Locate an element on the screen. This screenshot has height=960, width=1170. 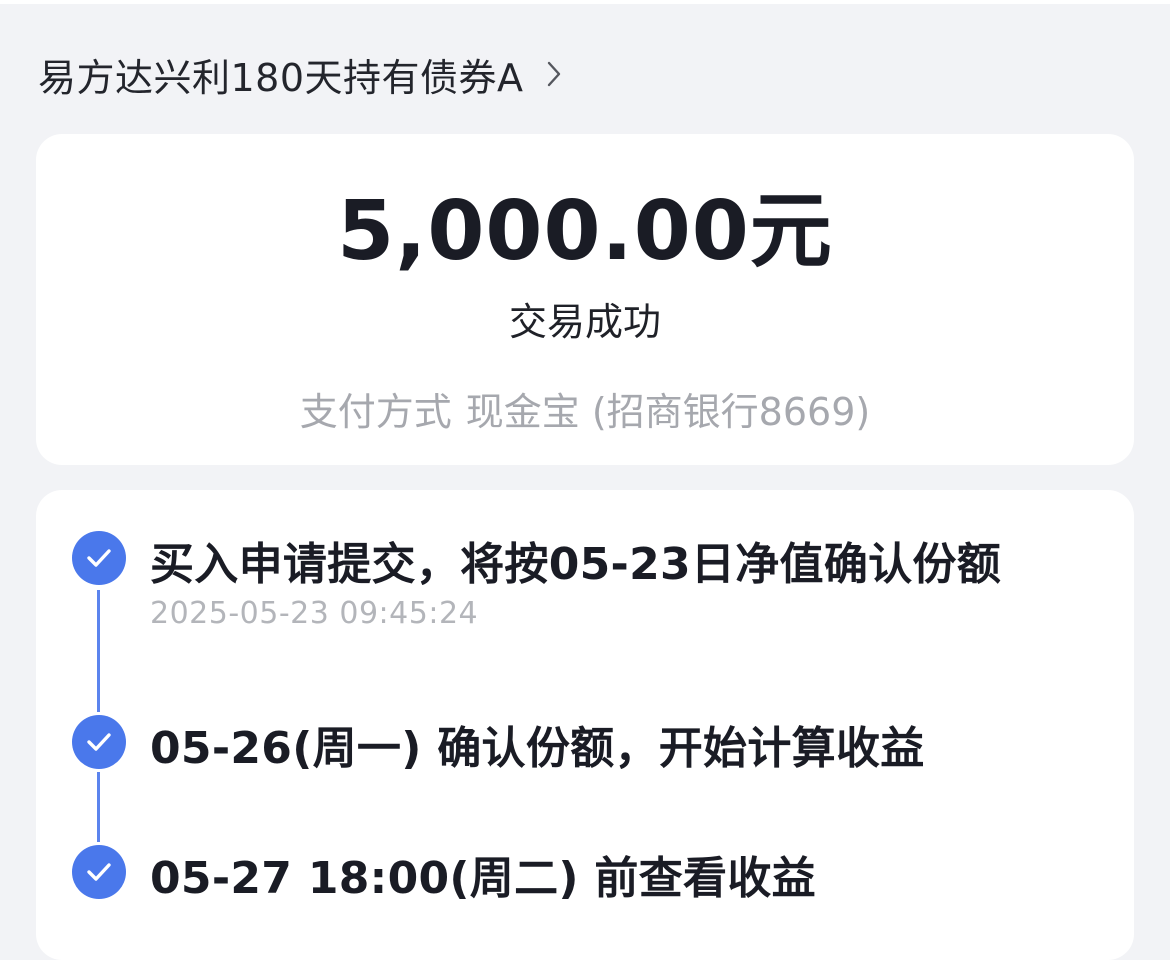
top-band is located at coordinates (585, 2).